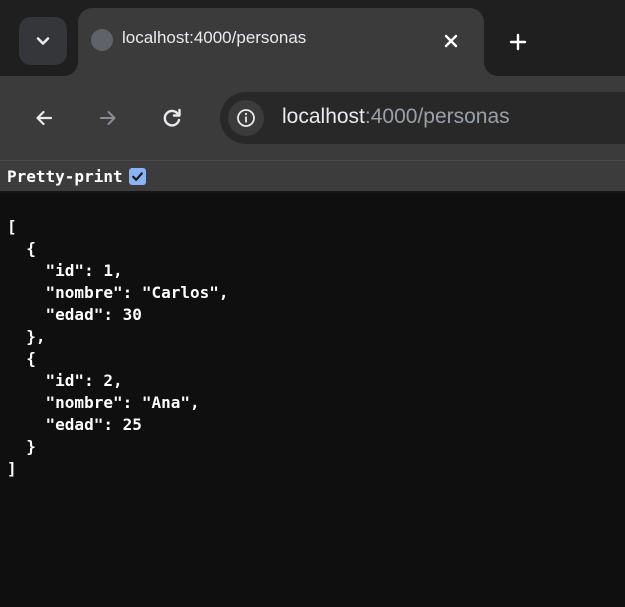 This screenshot has height=607, width=625. Describe the element at coordinates (65, 270) in the screenshot. I see `json-line: "id": 1,` at that location.